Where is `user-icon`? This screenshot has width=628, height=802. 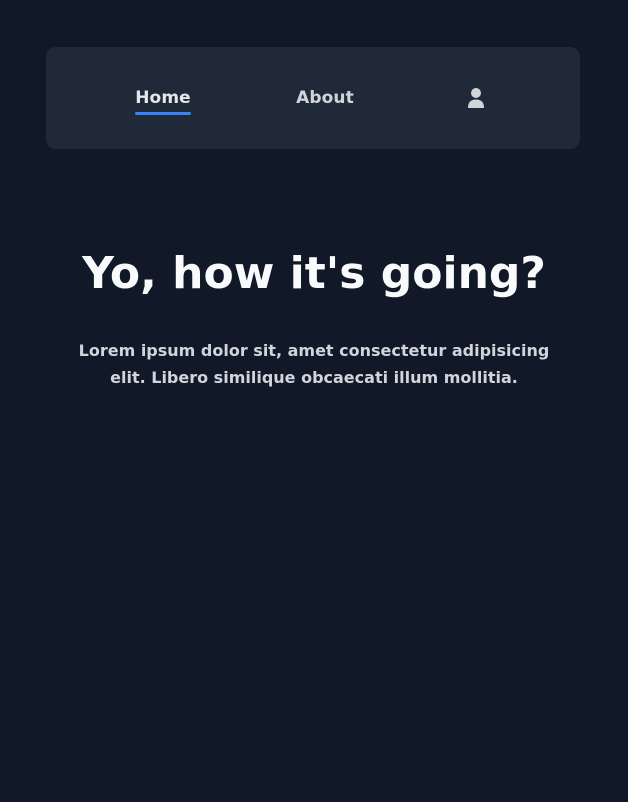
user-icon is located at coordinates (476, 98).